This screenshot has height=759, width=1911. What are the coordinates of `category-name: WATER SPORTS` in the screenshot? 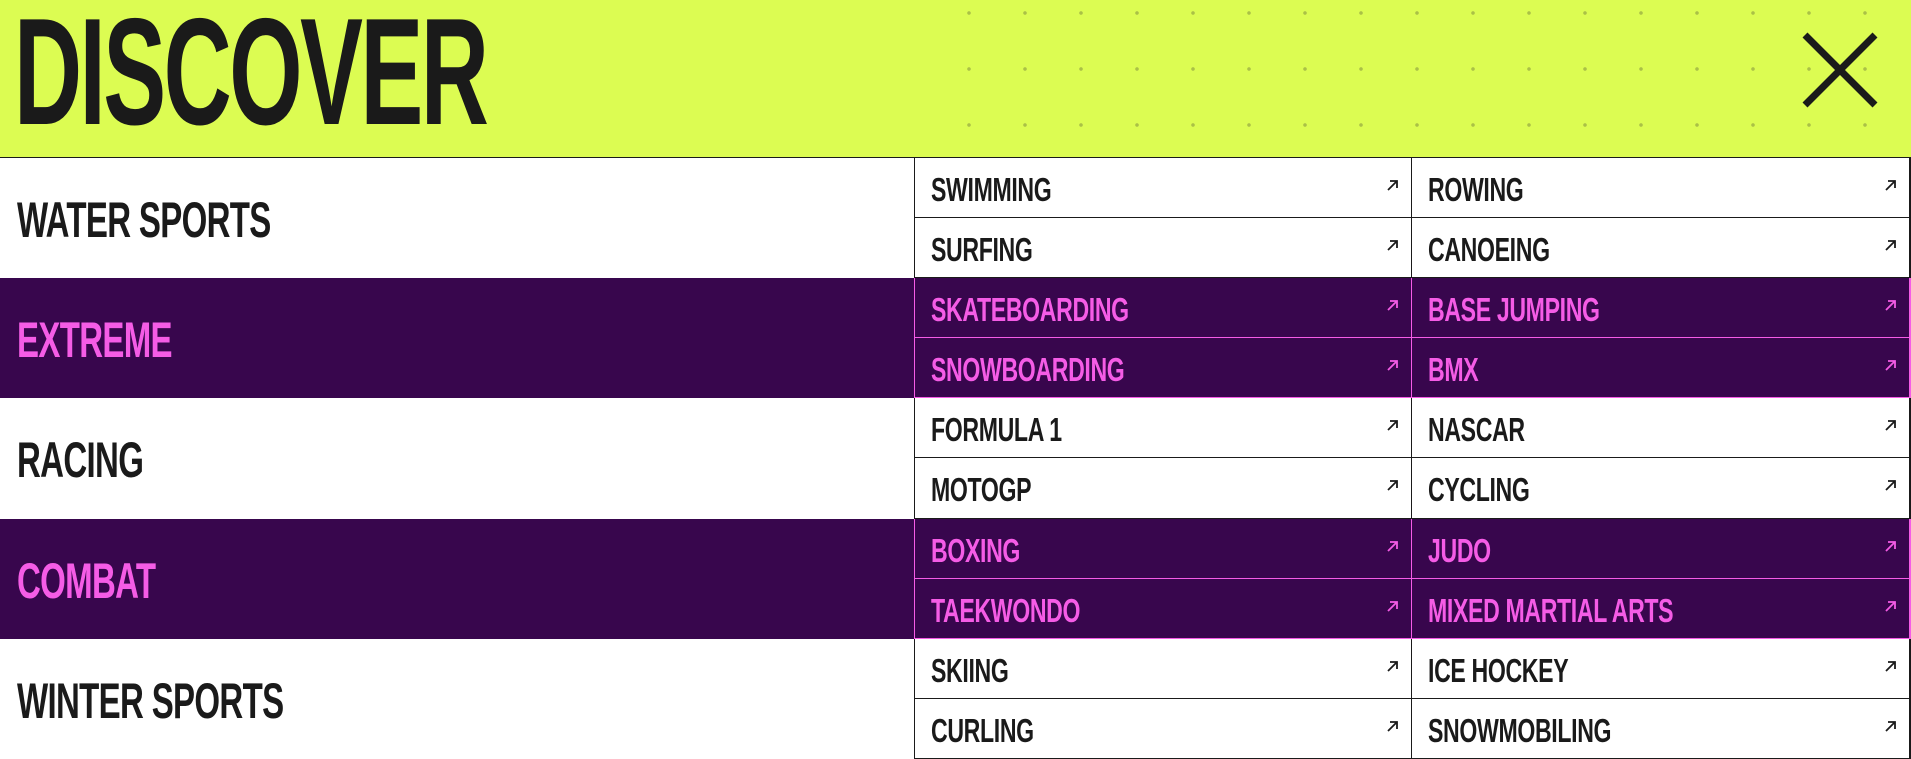 It's located at (144, 220).